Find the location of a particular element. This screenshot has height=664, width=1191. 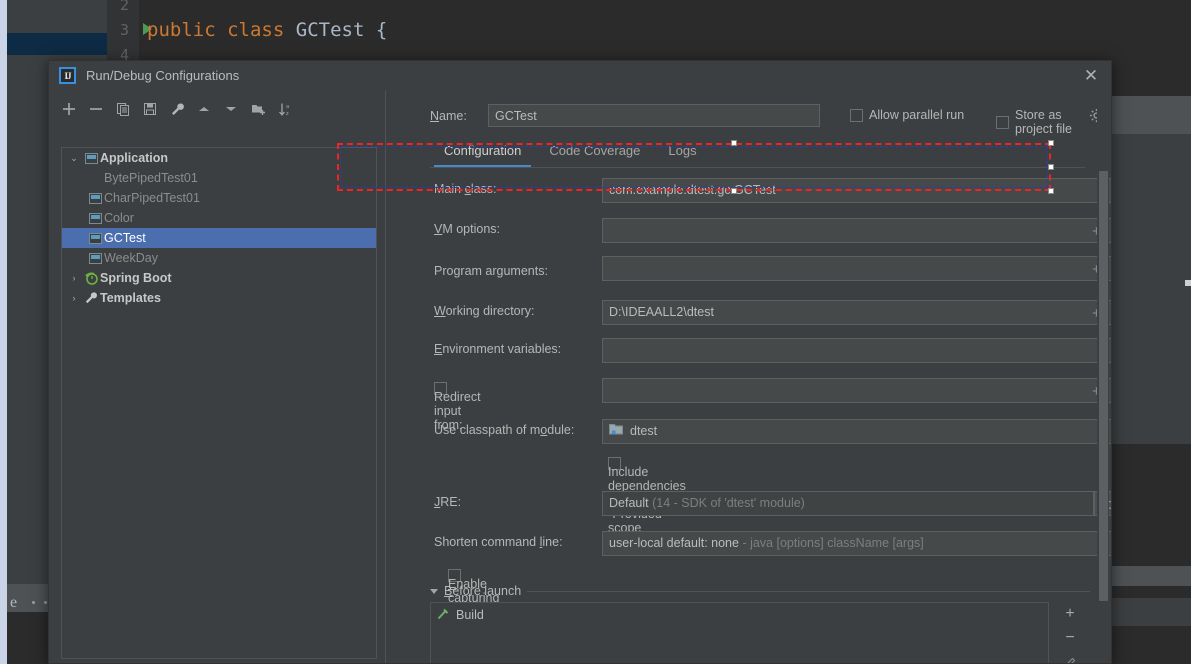

vm-options-label: VM options: is located at coordinates (467, 229).